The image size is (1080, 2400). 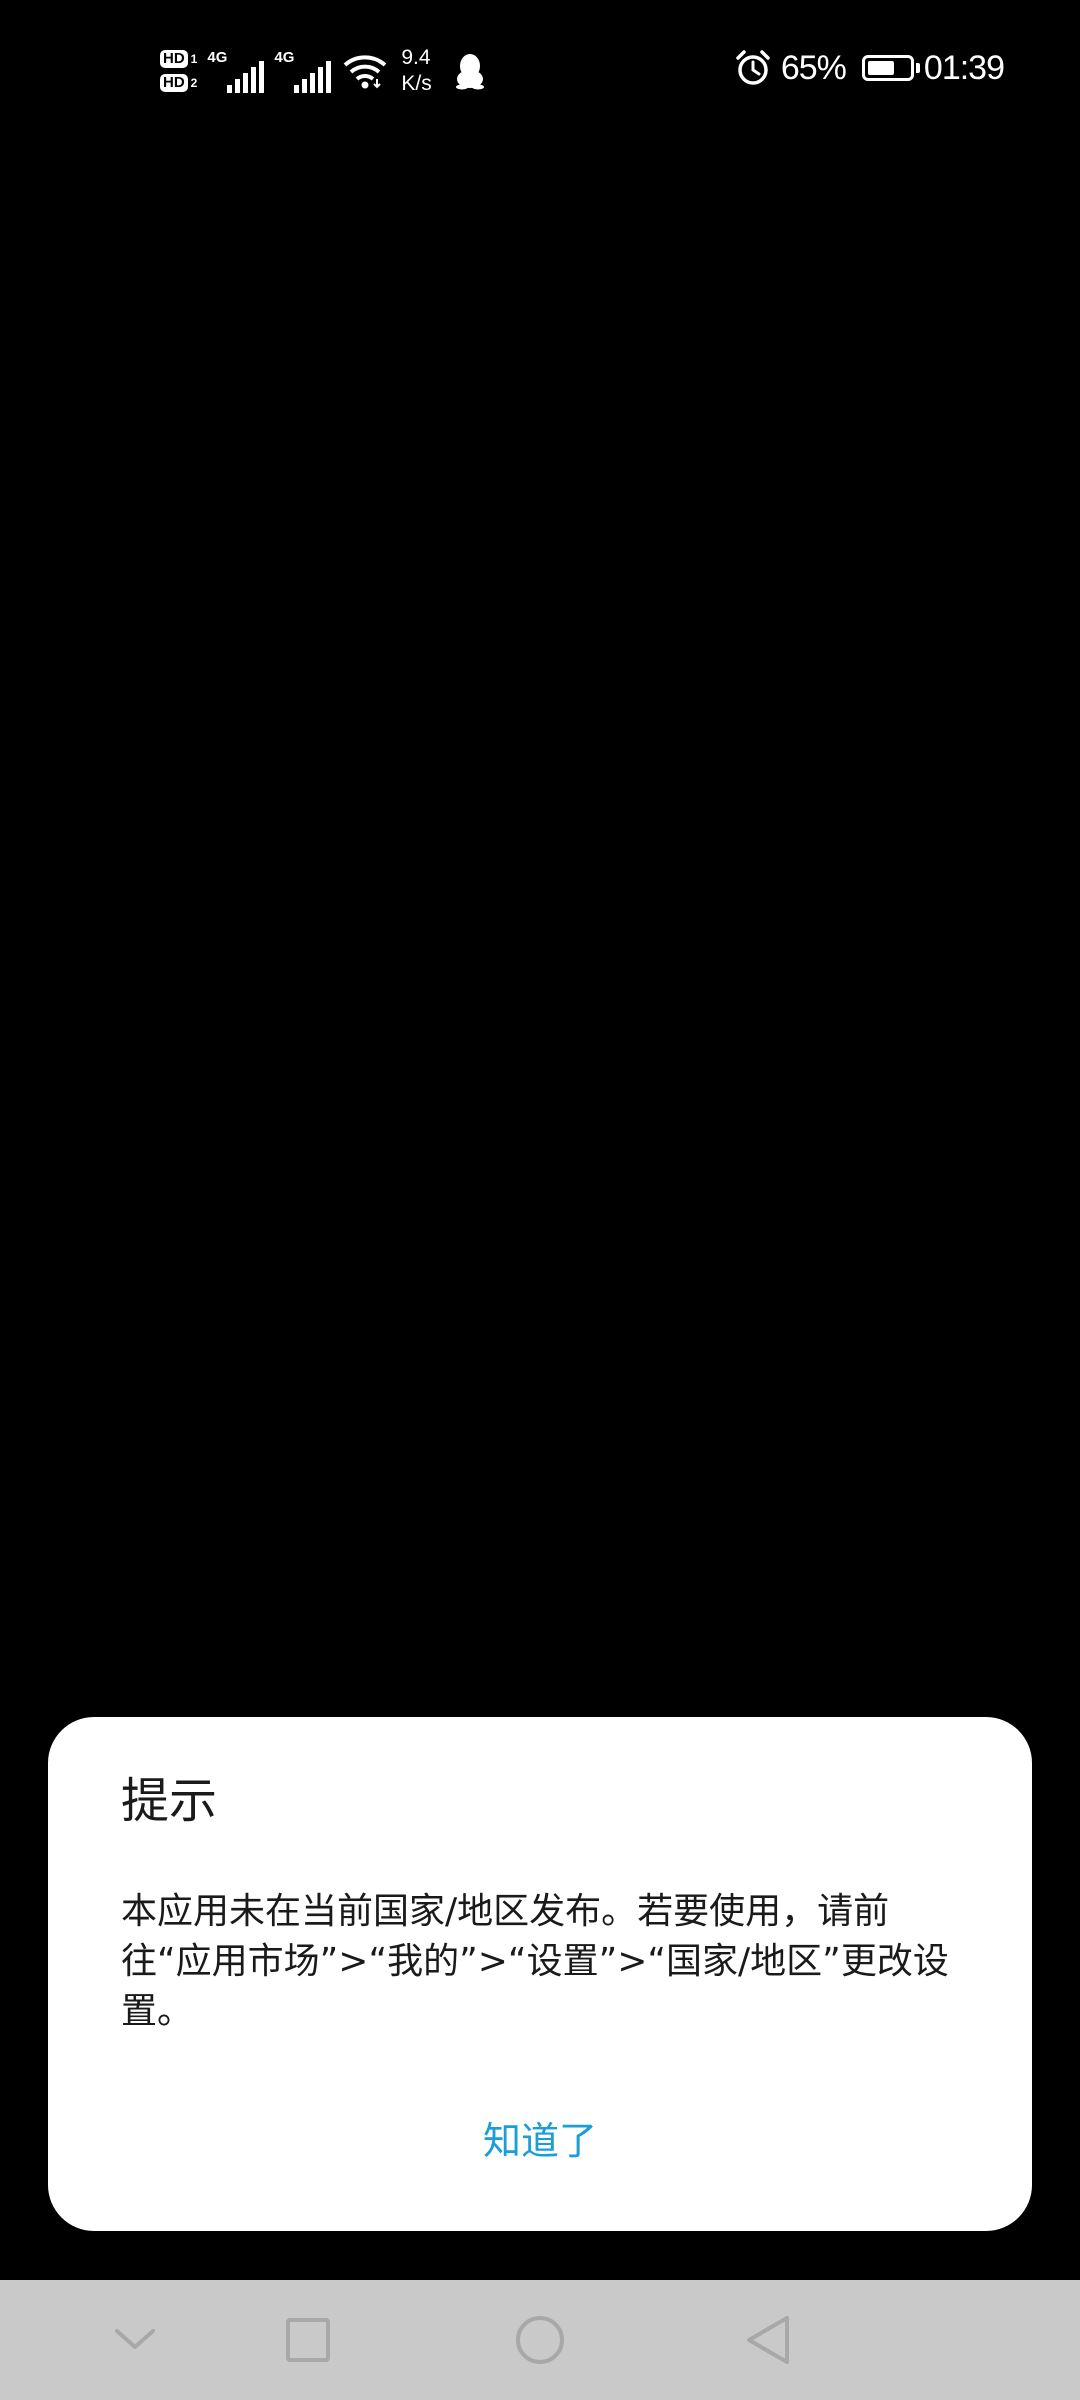 I want to click on battery-percent: 65%, so click(x=813, y=67).